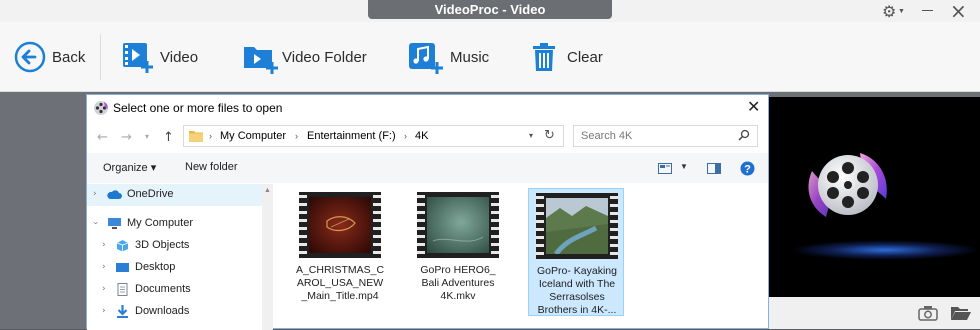 Image resolution: width=980 pixels, height=330 pixels. I want to click on bali-ocean-thumbnail, so click(458, 225).